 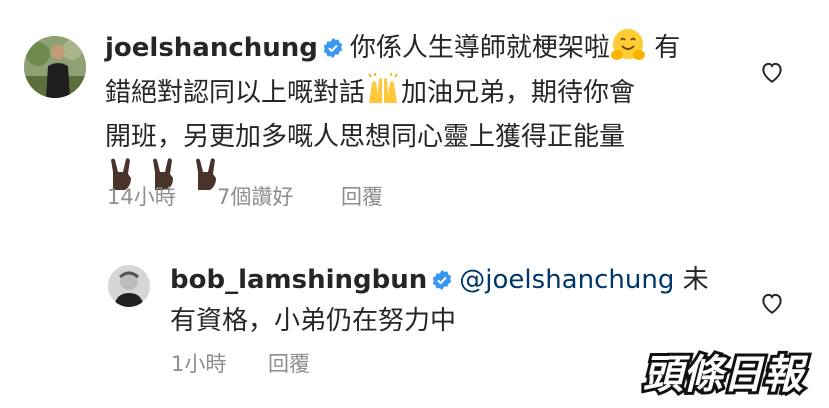 I want to click on timestamp: 1小時, so click(x=199, y=364).